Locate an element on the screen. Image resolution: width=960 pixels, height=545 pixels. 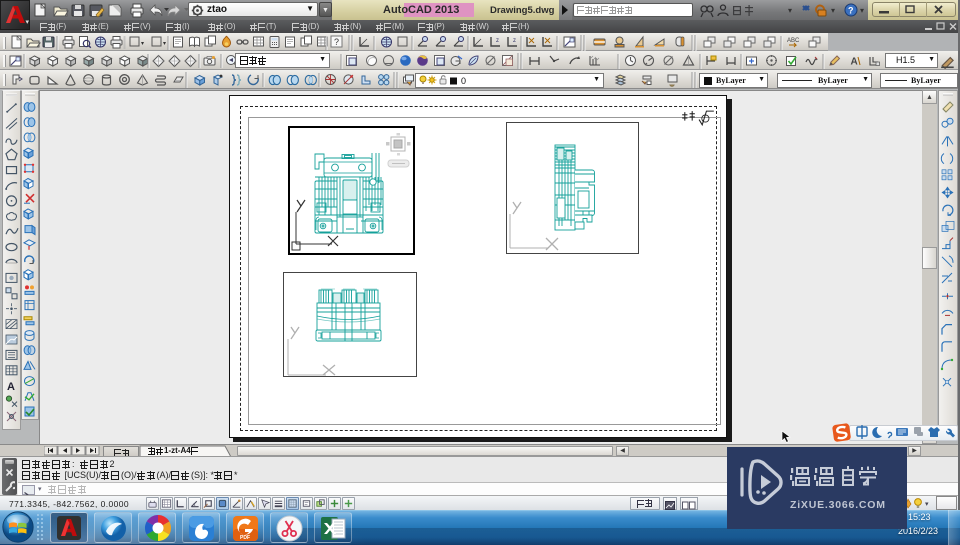
svg-text: 0 is located at coordinates (463, 81).